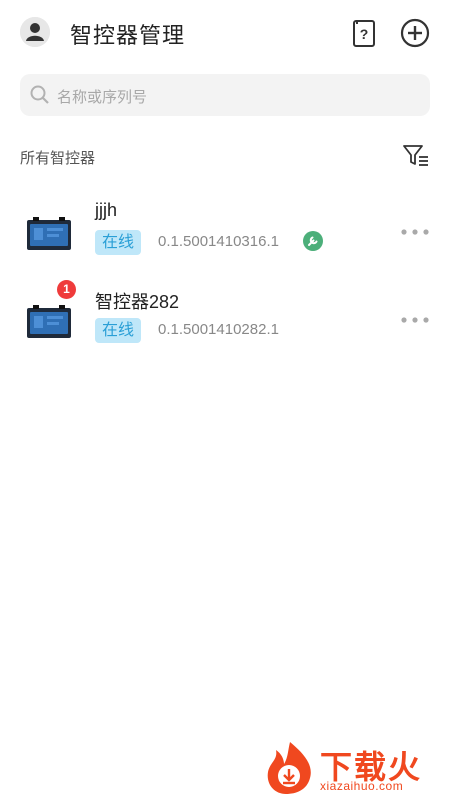  I want to click on filter-list-icon, so click(416, 156).